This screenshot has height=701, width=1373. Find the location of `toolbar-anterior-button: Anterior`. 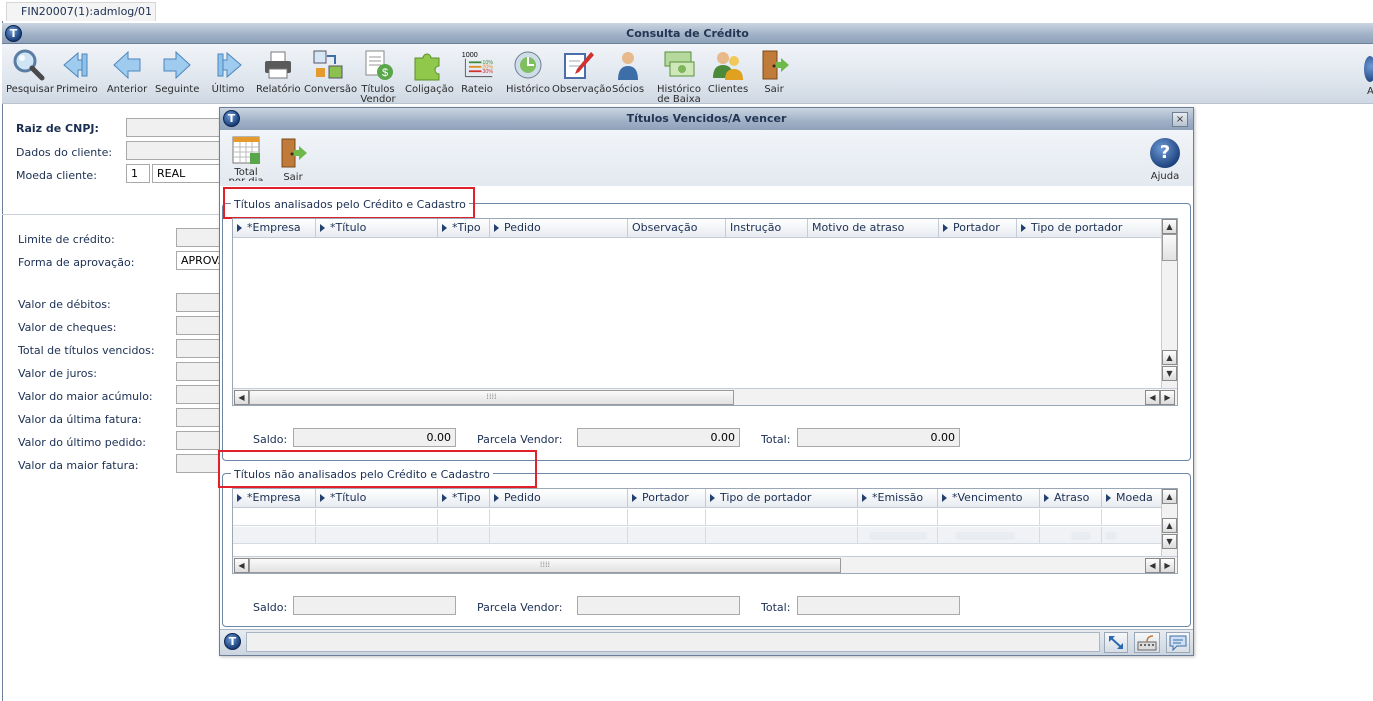

toolbar-anterior-button: Anterior is located at coordinates (127, 71).